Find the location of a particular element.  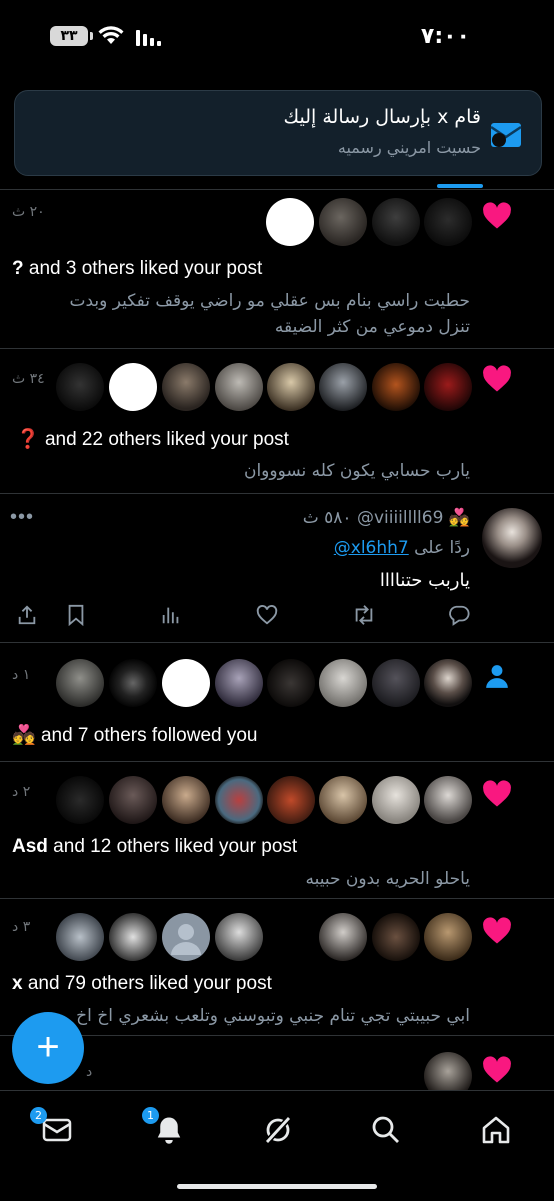

time-ago: ٢ د is located at coordinates (21, 792).